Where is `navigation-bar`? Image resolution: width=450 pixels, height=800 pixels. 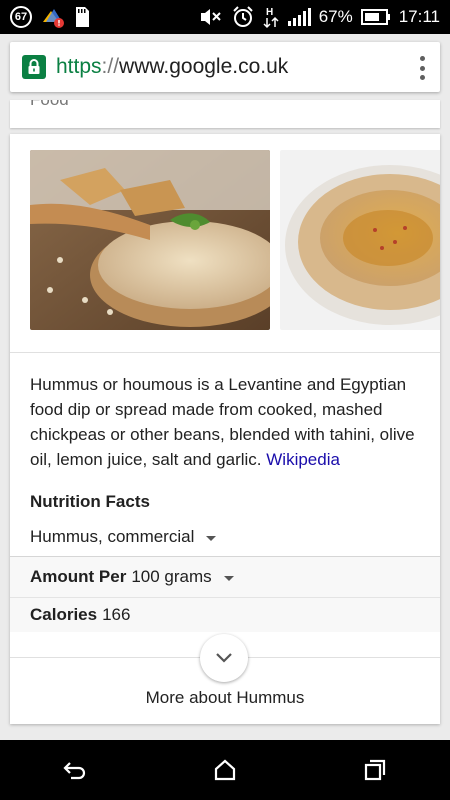 navigation-bar is located at coordinates (225, 770).